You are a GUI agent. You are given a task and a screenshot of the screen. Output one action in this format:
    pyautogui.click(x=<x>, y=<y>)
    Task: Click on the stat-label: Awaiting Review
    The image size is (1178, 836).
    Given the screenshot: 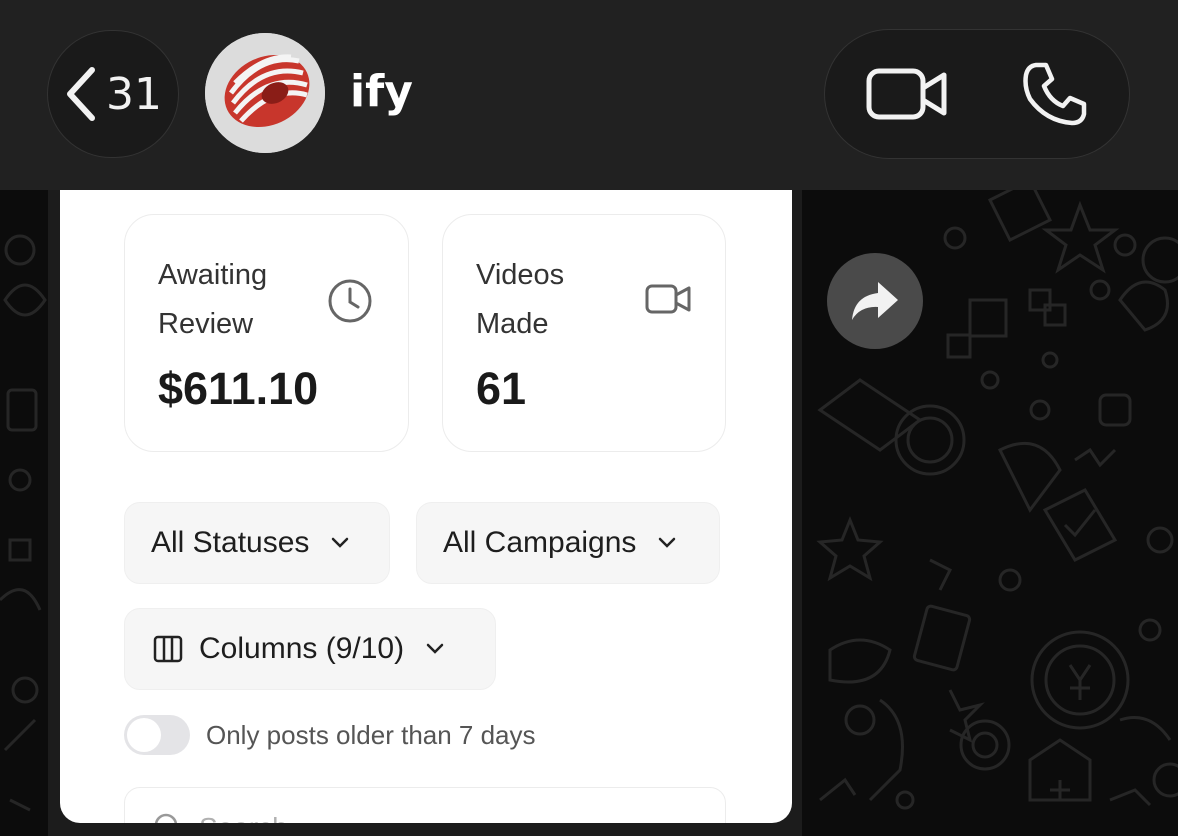 What is the action you would take?
    pyautogui.click(x=213, y=299)
    